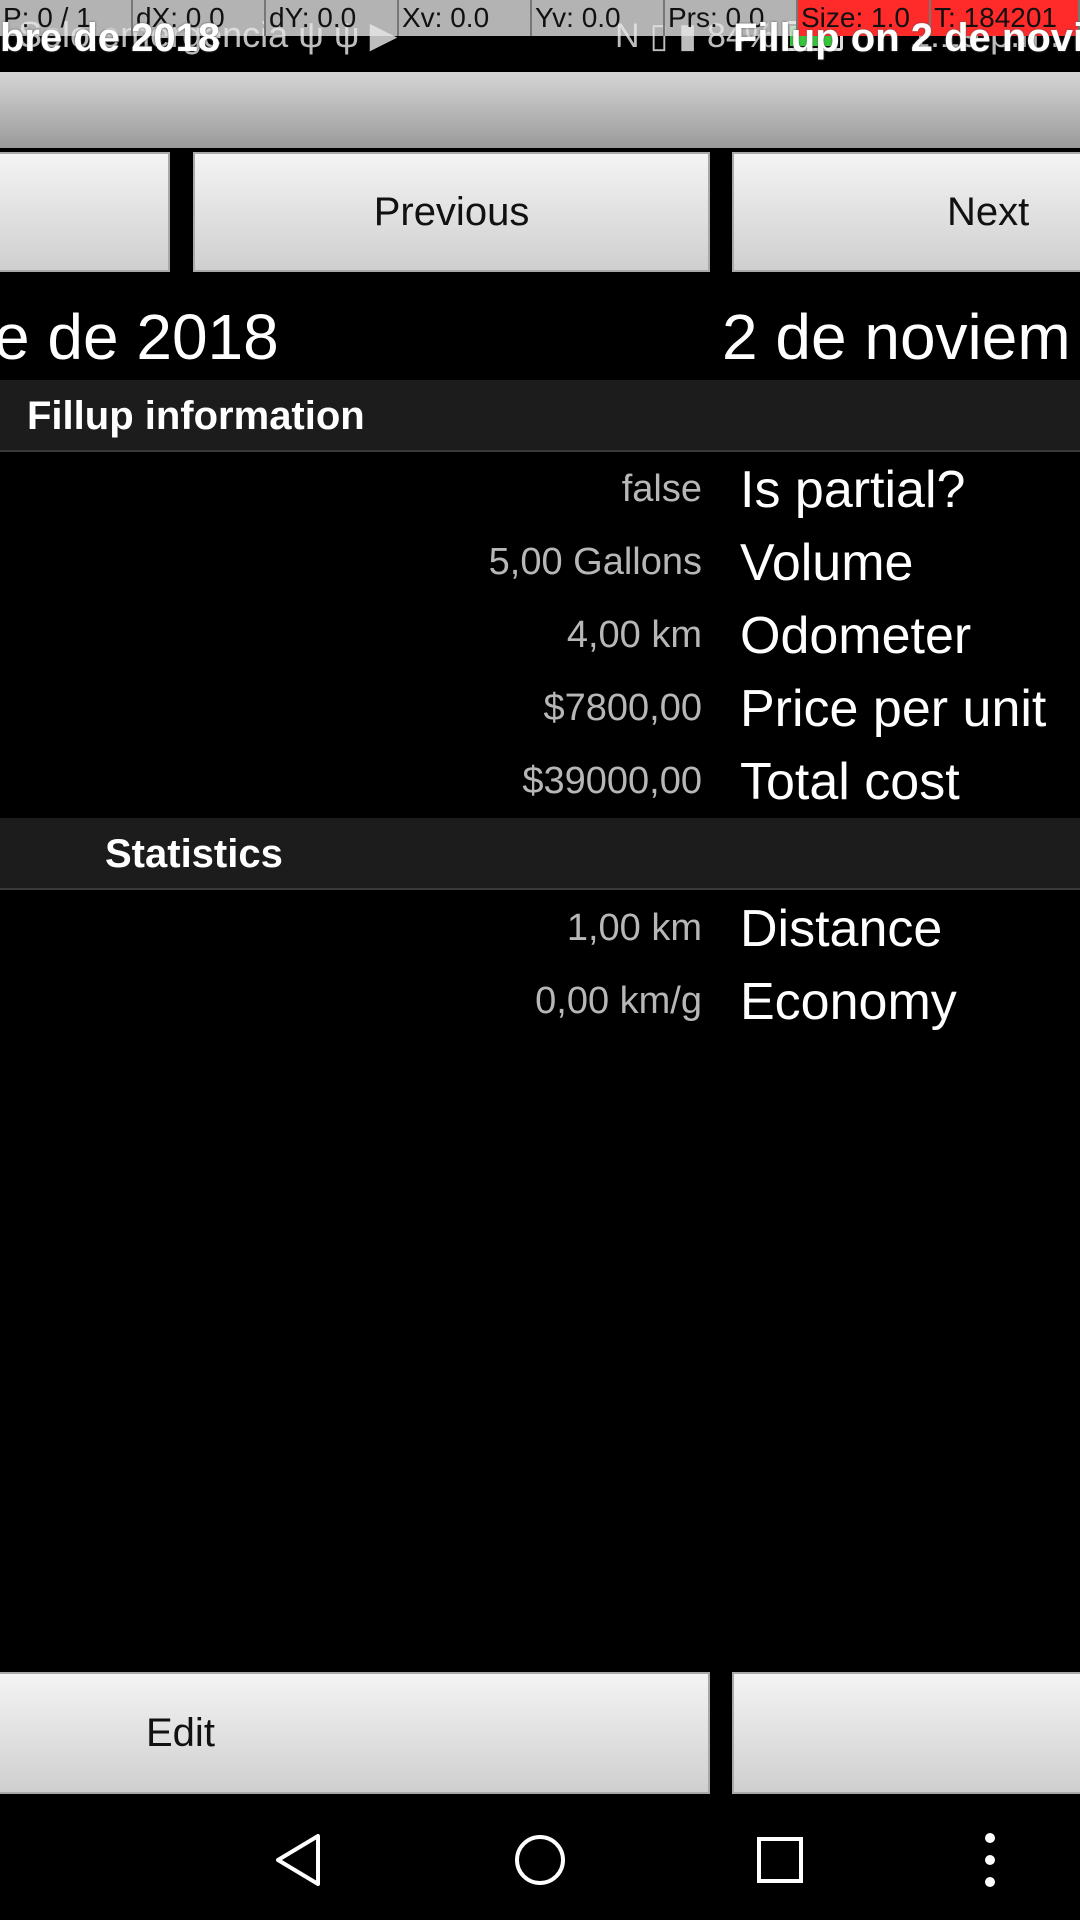 The image size is (1080, 1920). Describe the element at coordinates (906, 212) in the screenshot. I see `next-button: Next` at that location.